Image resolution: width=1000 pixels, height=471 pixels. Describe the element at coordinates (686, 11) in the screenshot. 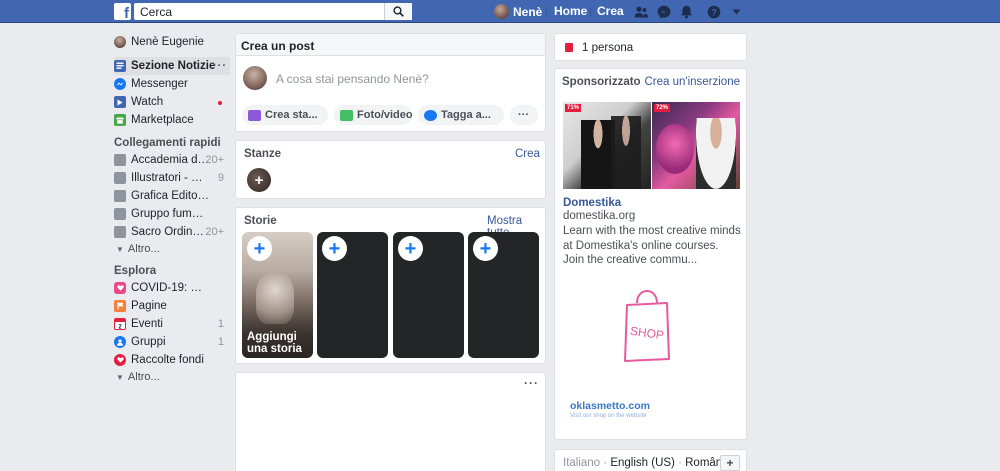

I see `notifications-bell-icon` at that location.